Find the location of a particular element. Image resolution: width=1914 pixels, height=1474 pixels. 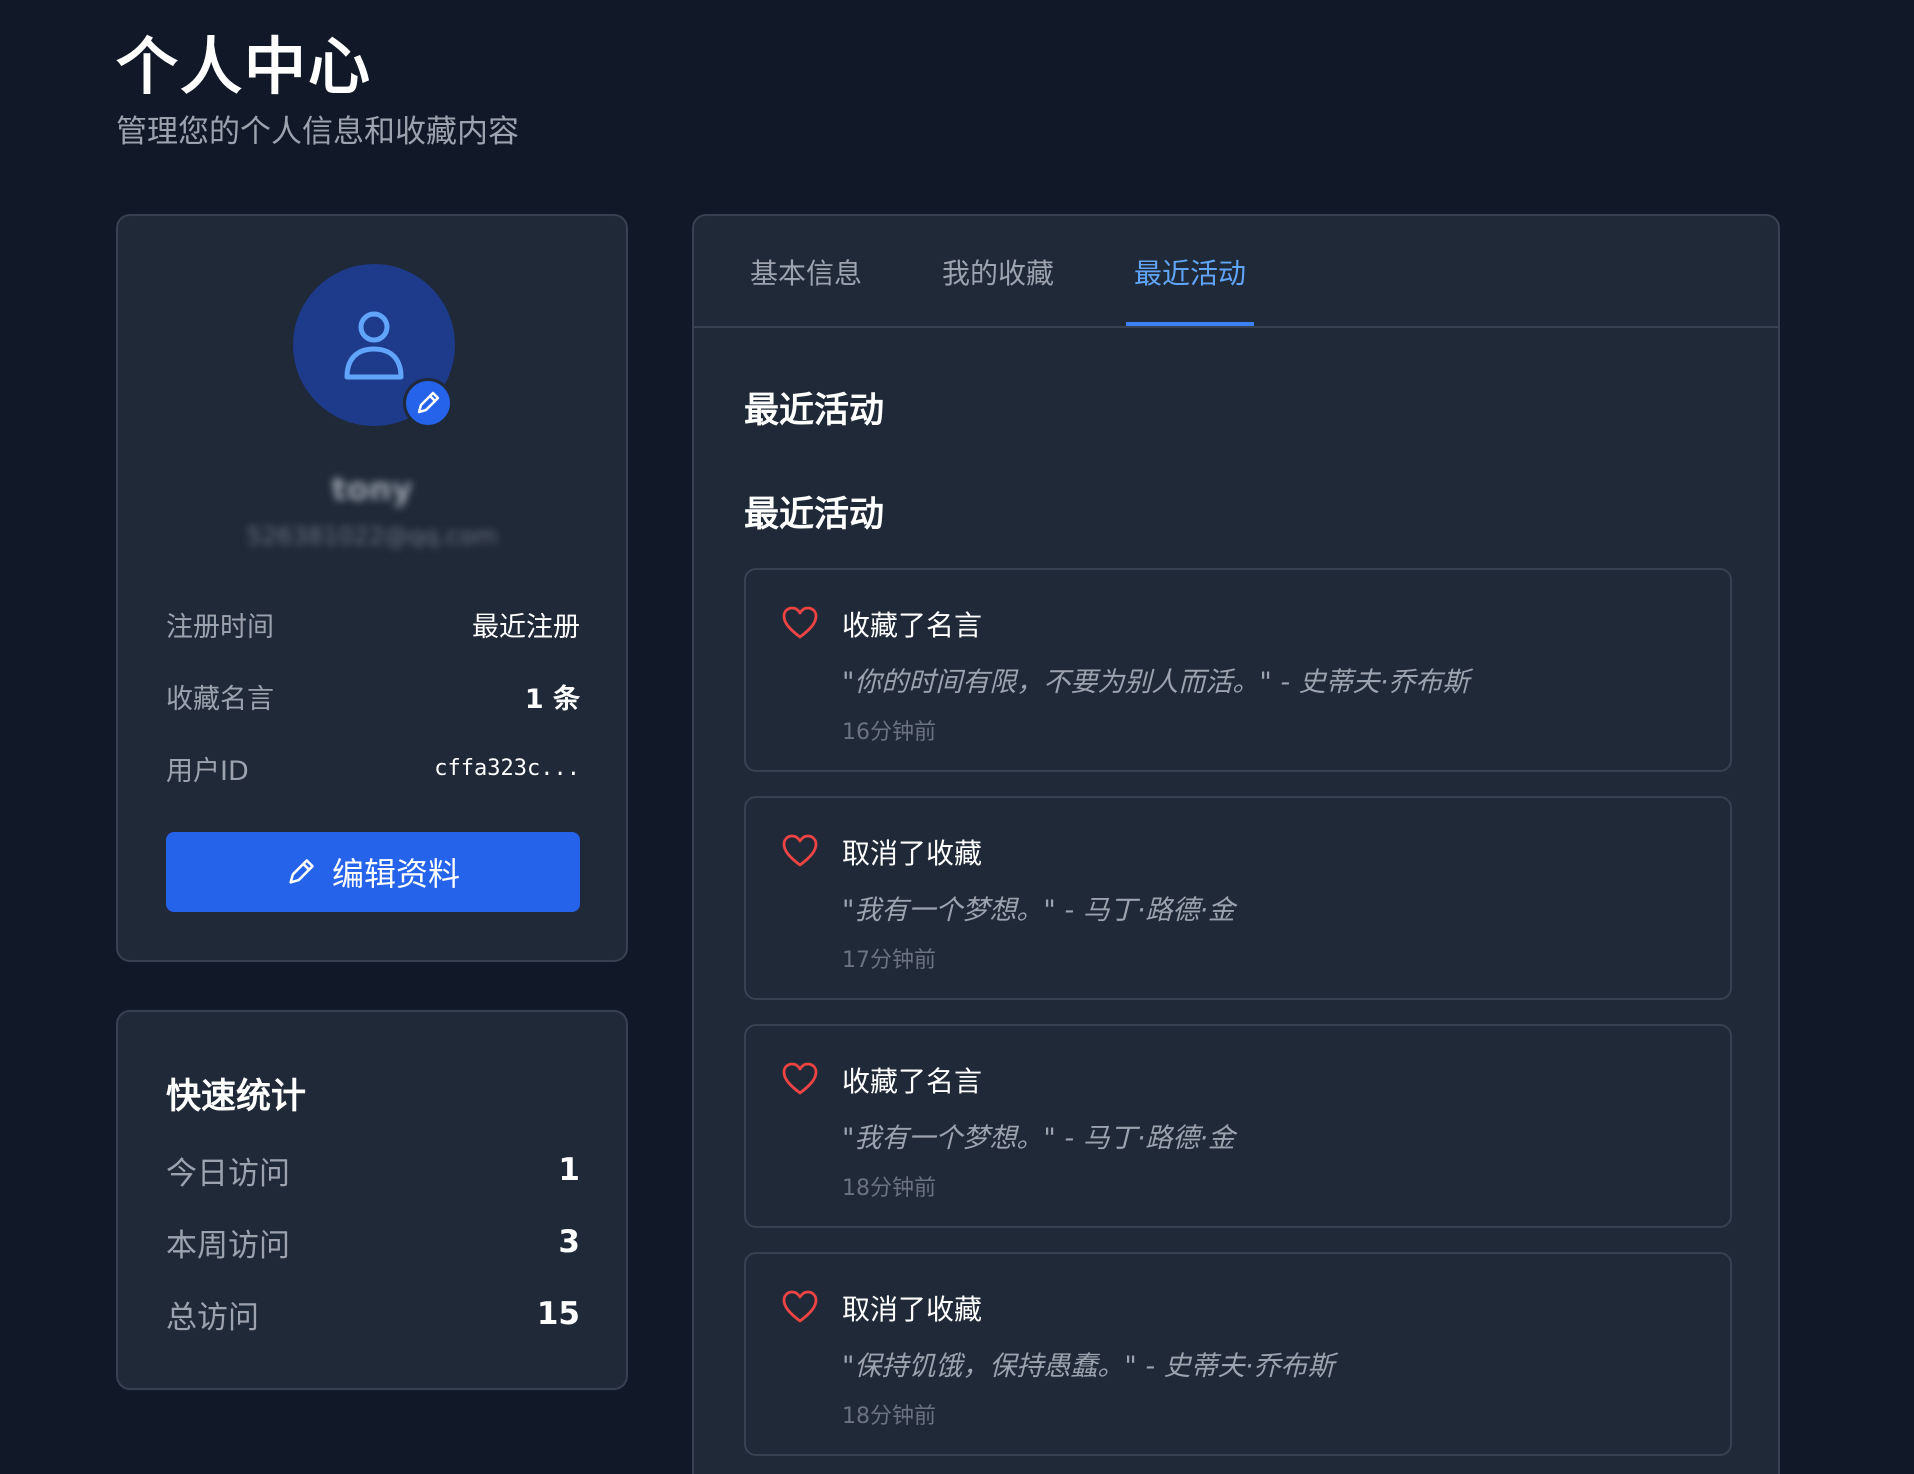

section-subheading: 最近活动 is located at coordinates (814, 515).